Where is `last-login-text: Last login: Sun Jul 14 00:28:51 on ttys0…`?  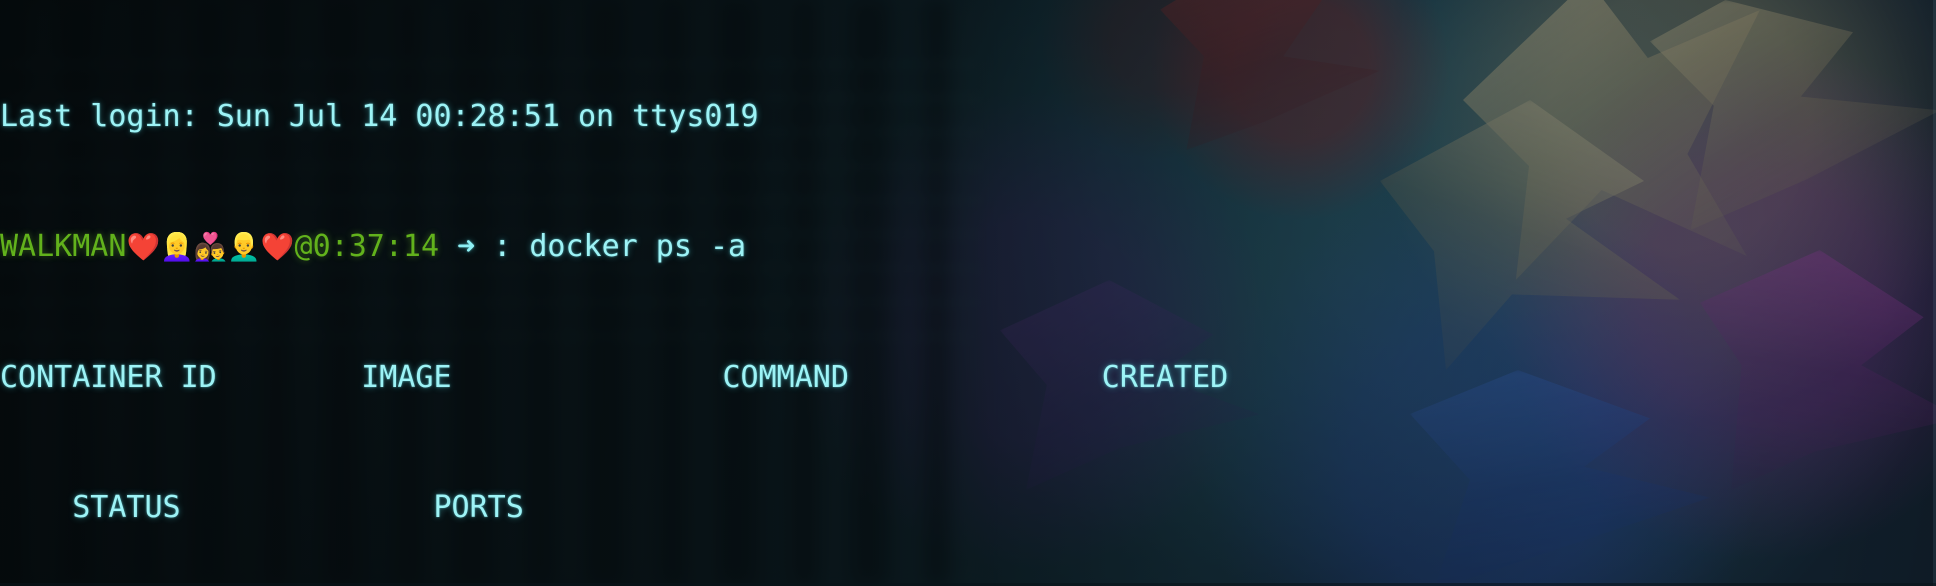
last-login-text: Last login: Sun Jul 14 00:28:51 on ttys0… is located at coordinates (379, 116).